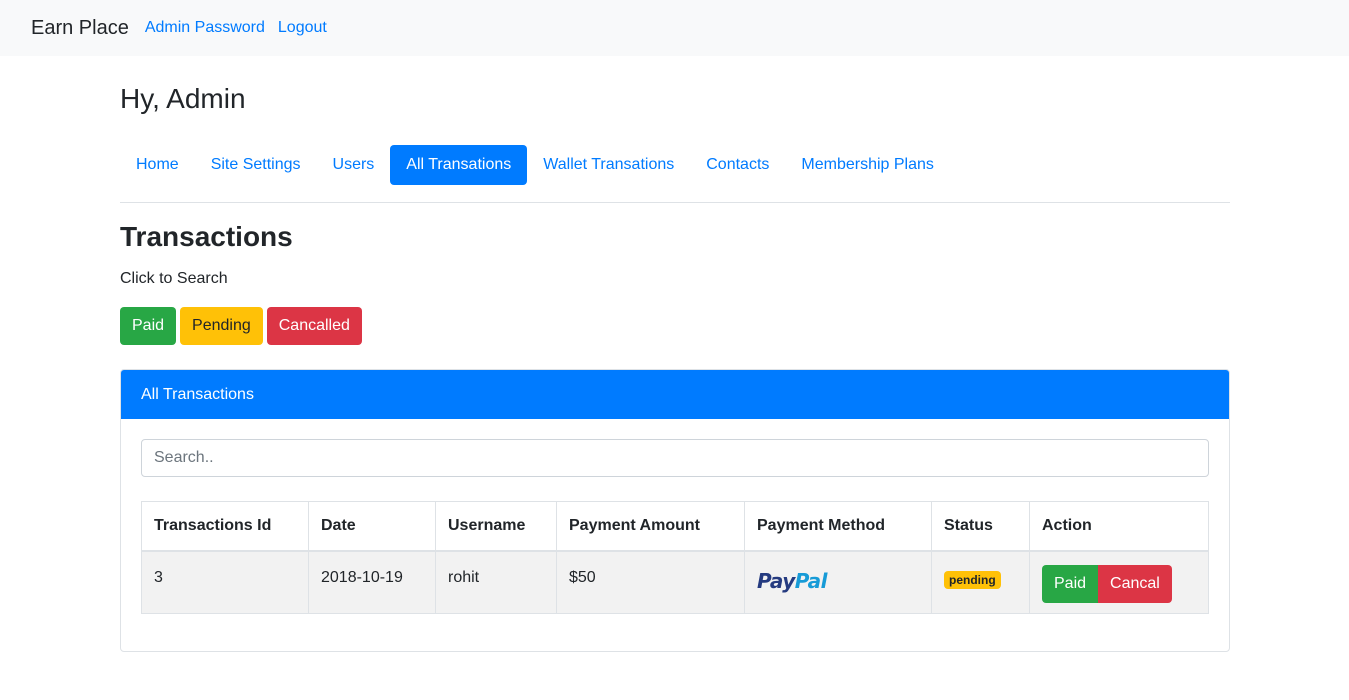  I want to click on tab-home: Home, so click(157, 165).